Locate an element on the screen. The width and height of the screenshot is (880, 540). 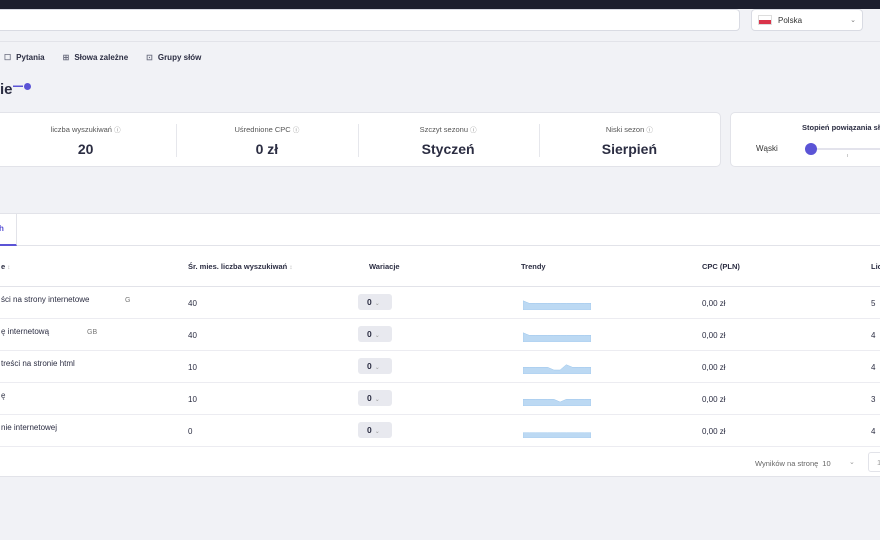
sub-navigation: ☐ Pytania ⊞ Słowa zależne ⊡ Grupy słów is located at coordinates (102, 57).